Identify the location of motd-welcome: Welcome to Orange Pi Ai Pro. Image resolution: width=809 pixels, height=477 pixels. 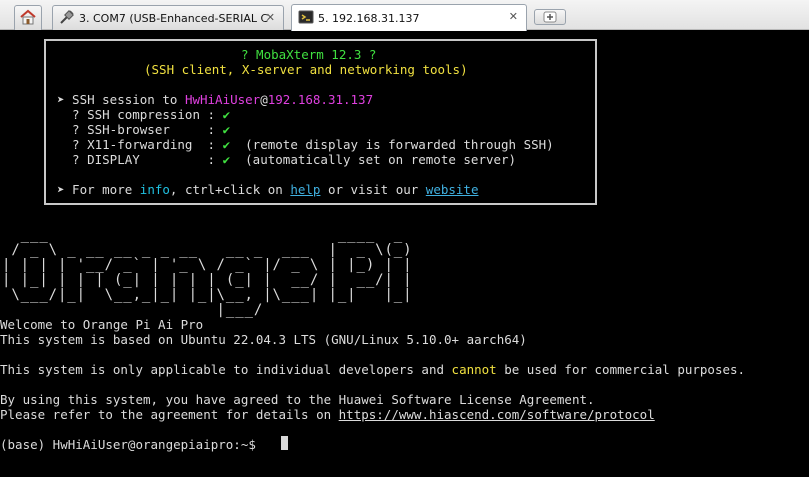
(102, 324).